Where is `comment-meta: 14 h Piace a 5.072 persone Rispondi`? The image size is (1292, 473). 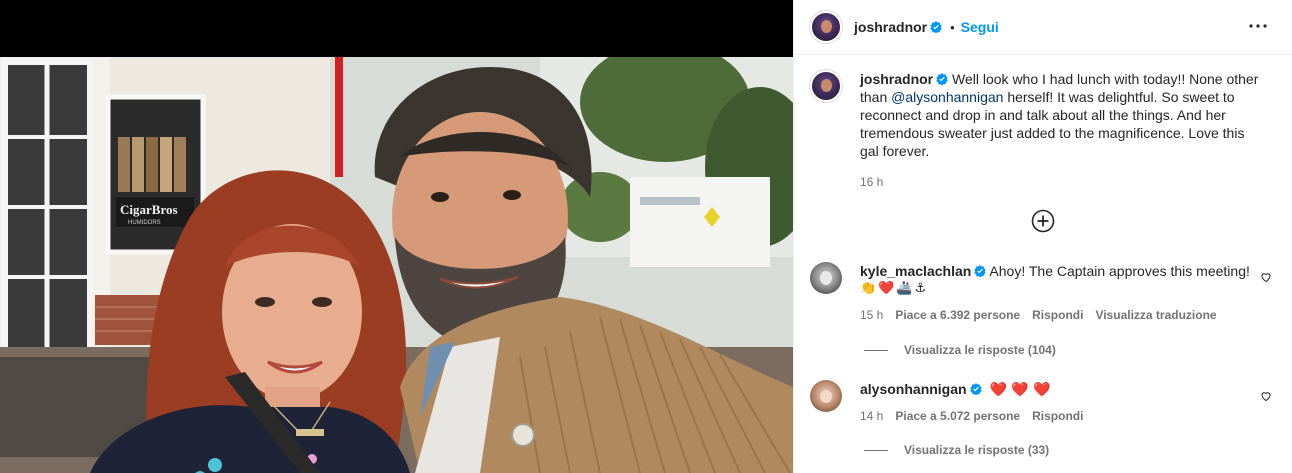 comment-meta: 14 h Piace a 5.072 persone Rispondi is located at coordinates (1060, 416).